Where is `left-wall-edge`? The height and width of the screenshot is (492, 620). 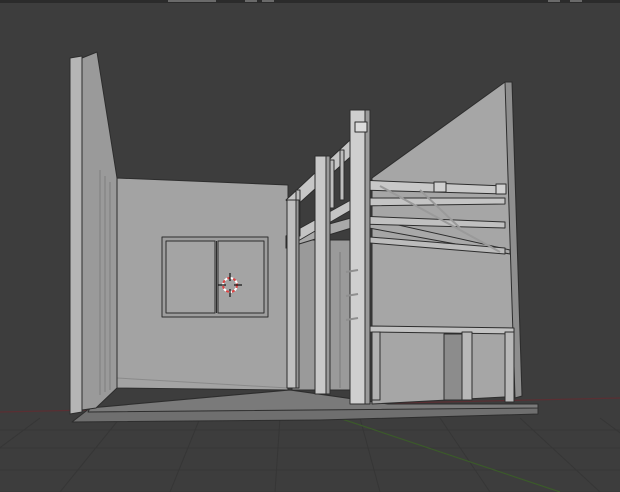
left-wall-edge is located at coordinates (76, 235).